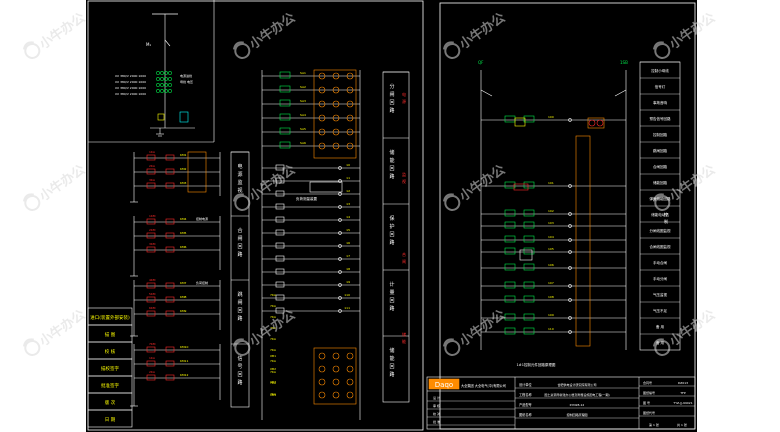  What do you see at coordinates (348, 230) in the screenshot?
I see `terminal-number: 15` at bounding box center [348, 230].